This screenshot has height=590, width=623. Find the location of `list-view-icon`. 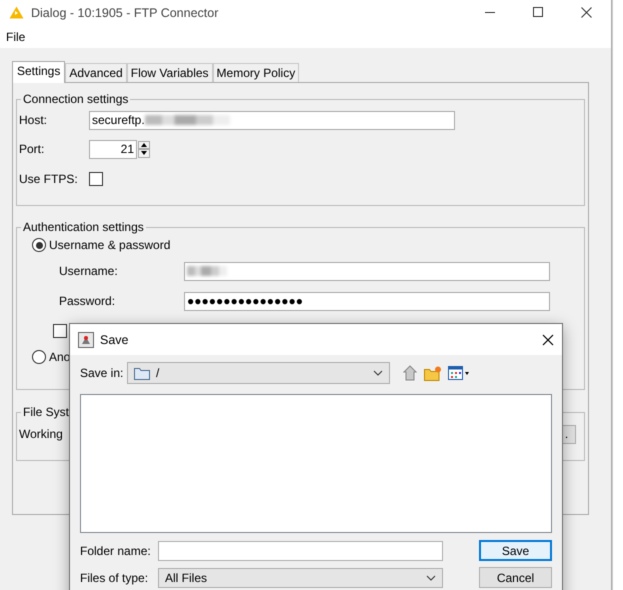

list-view-icon is located at coordinates (459, 373).